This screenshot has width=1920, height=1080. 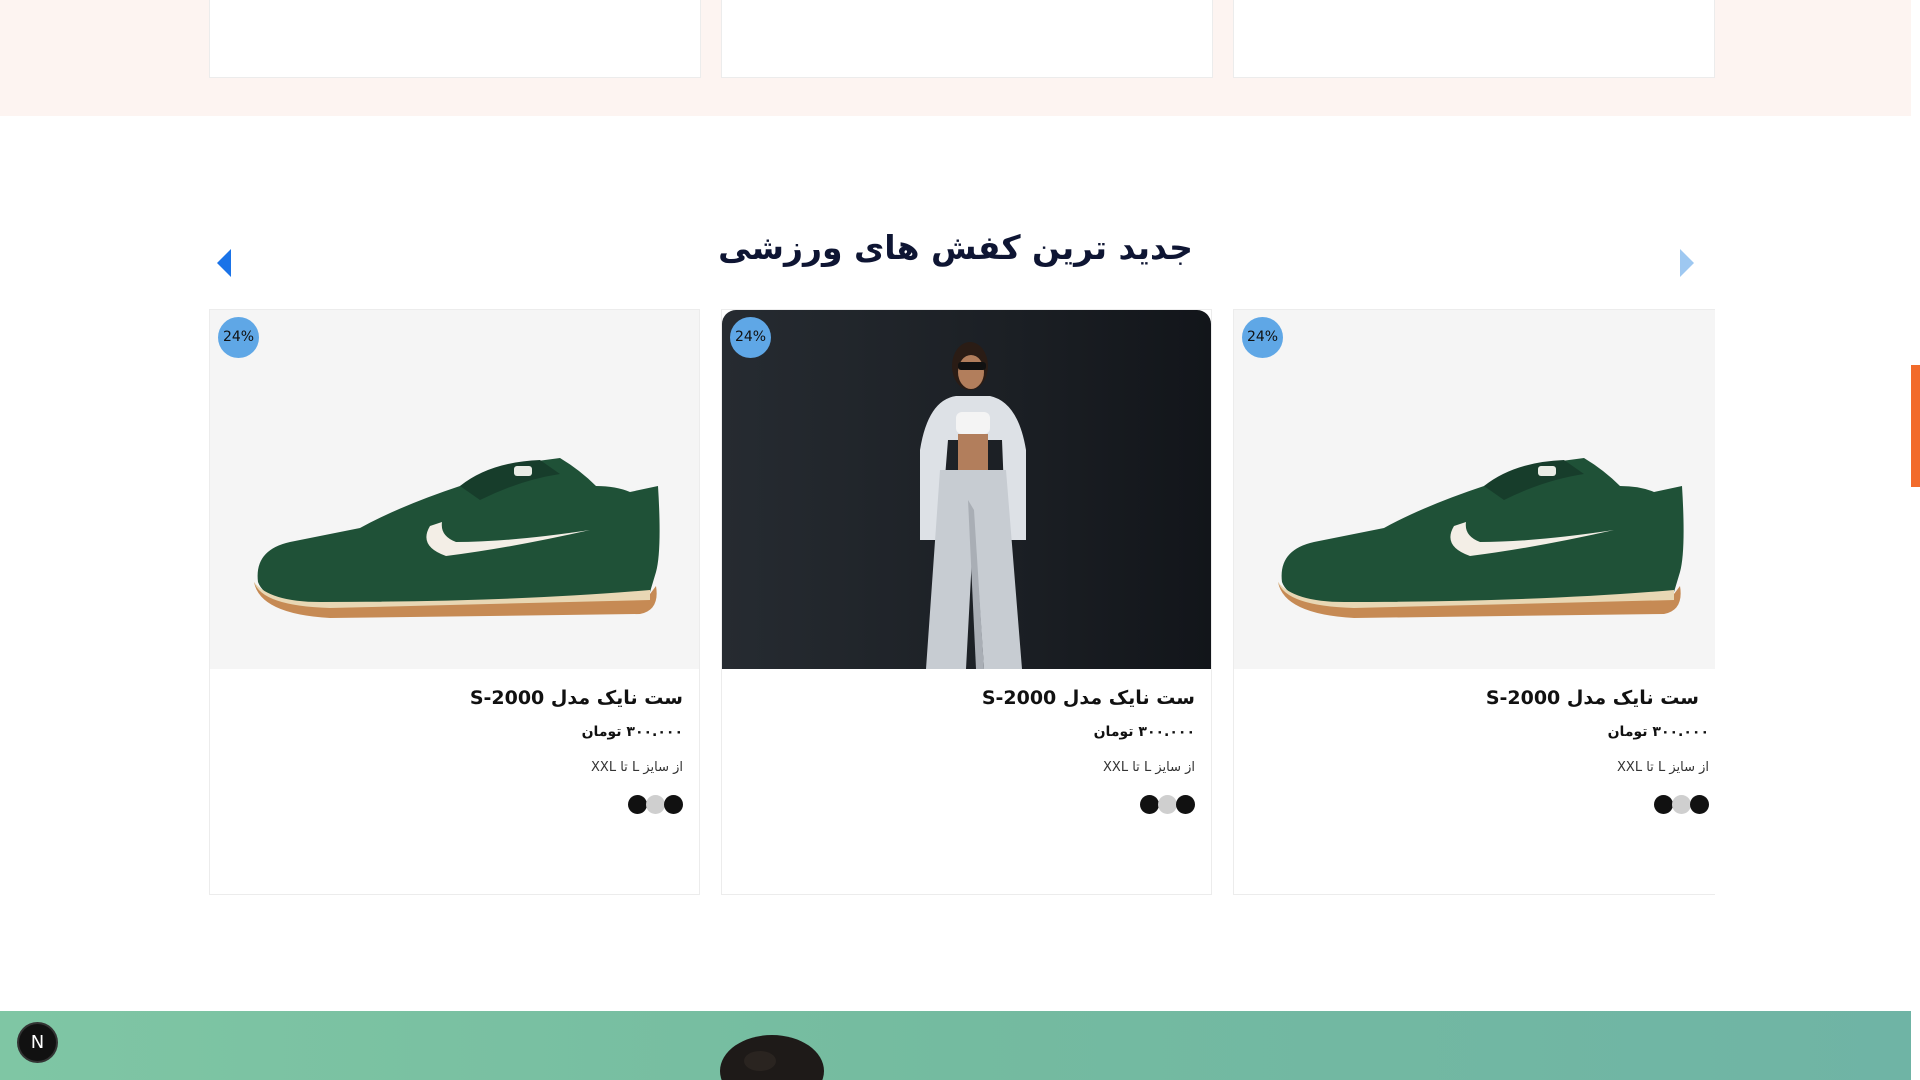 What do you see at coordinates (1915, 426) in the screenshot?
I see `page-scrollbar-thumb` at bounding box center [1915, 426].